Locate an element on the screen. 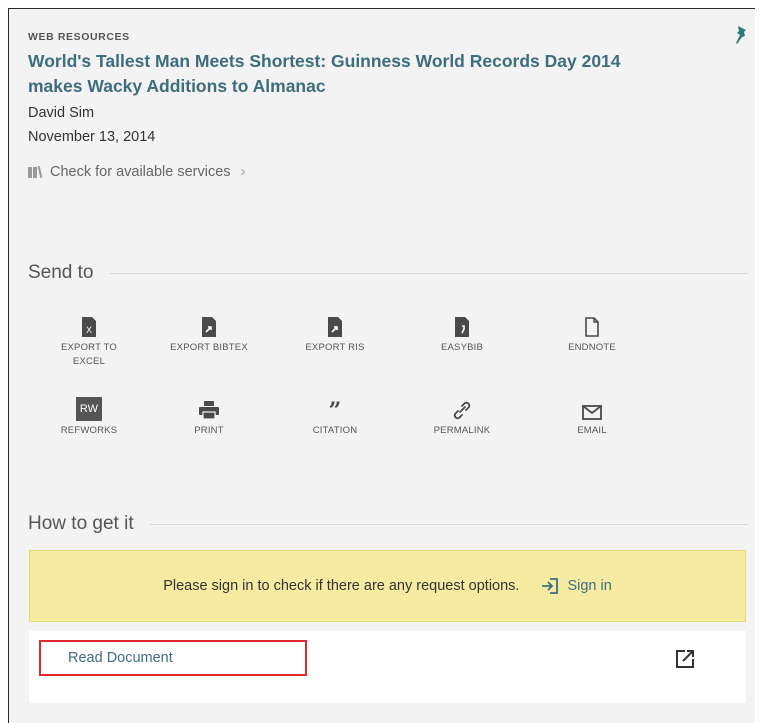 The image size is (760, 723). read-document-highlight: Read Document is located at coordinates (173, 658).